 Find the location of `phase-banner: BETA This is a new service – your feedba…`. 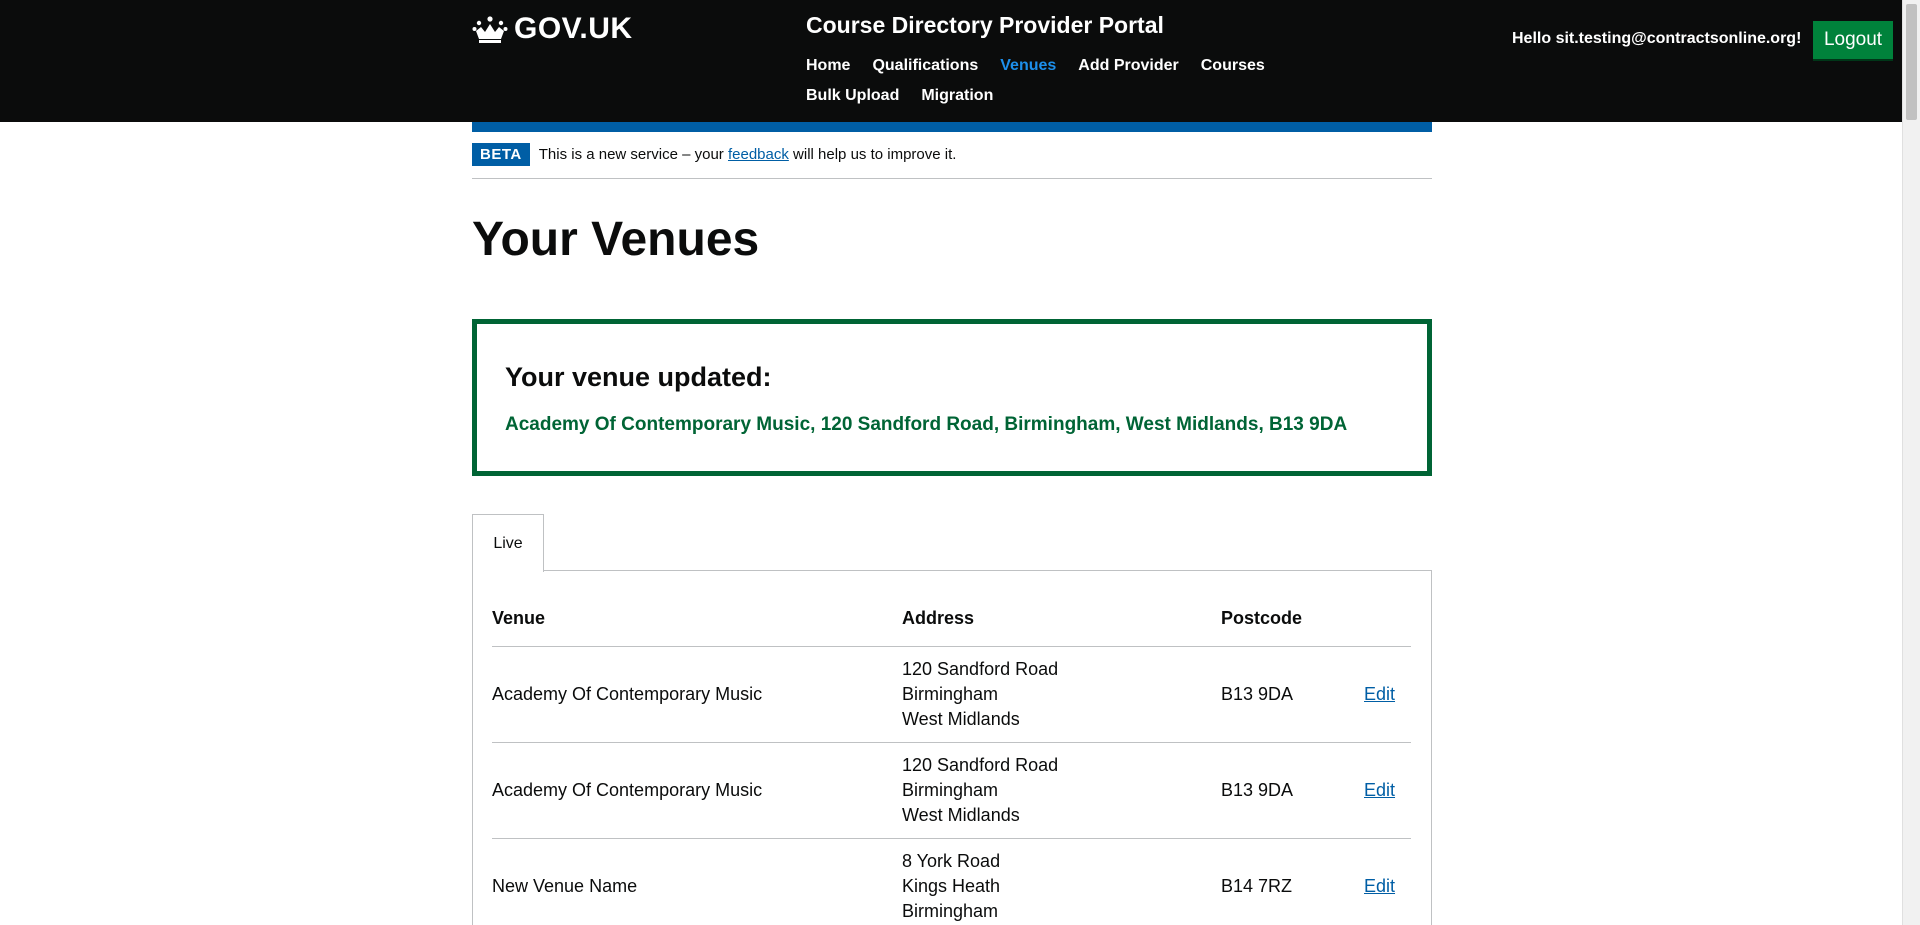

phase-banner: BETA This is a new service – your feedba… is located at coordinates (952, 161).